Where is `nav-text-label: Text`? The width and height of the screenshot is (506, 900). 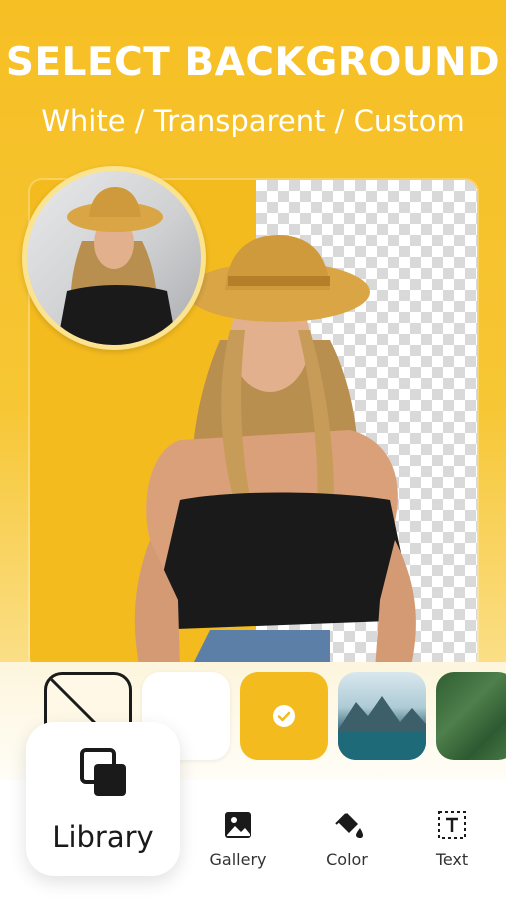 nav-text-label: Text is located at coordinates (452, 859).